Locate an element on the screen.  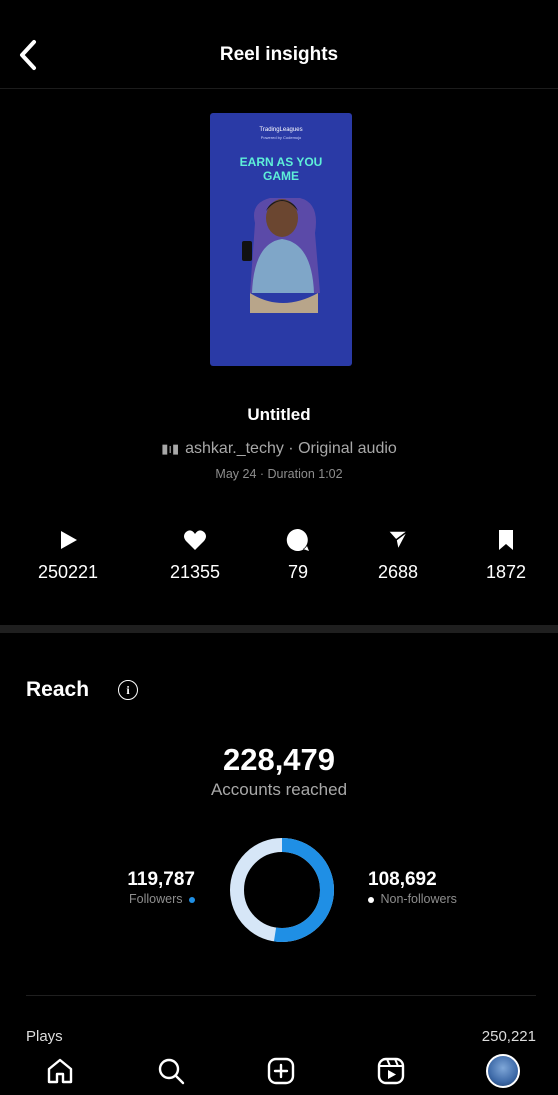
followers-dot is located at coordinates (192, 899).